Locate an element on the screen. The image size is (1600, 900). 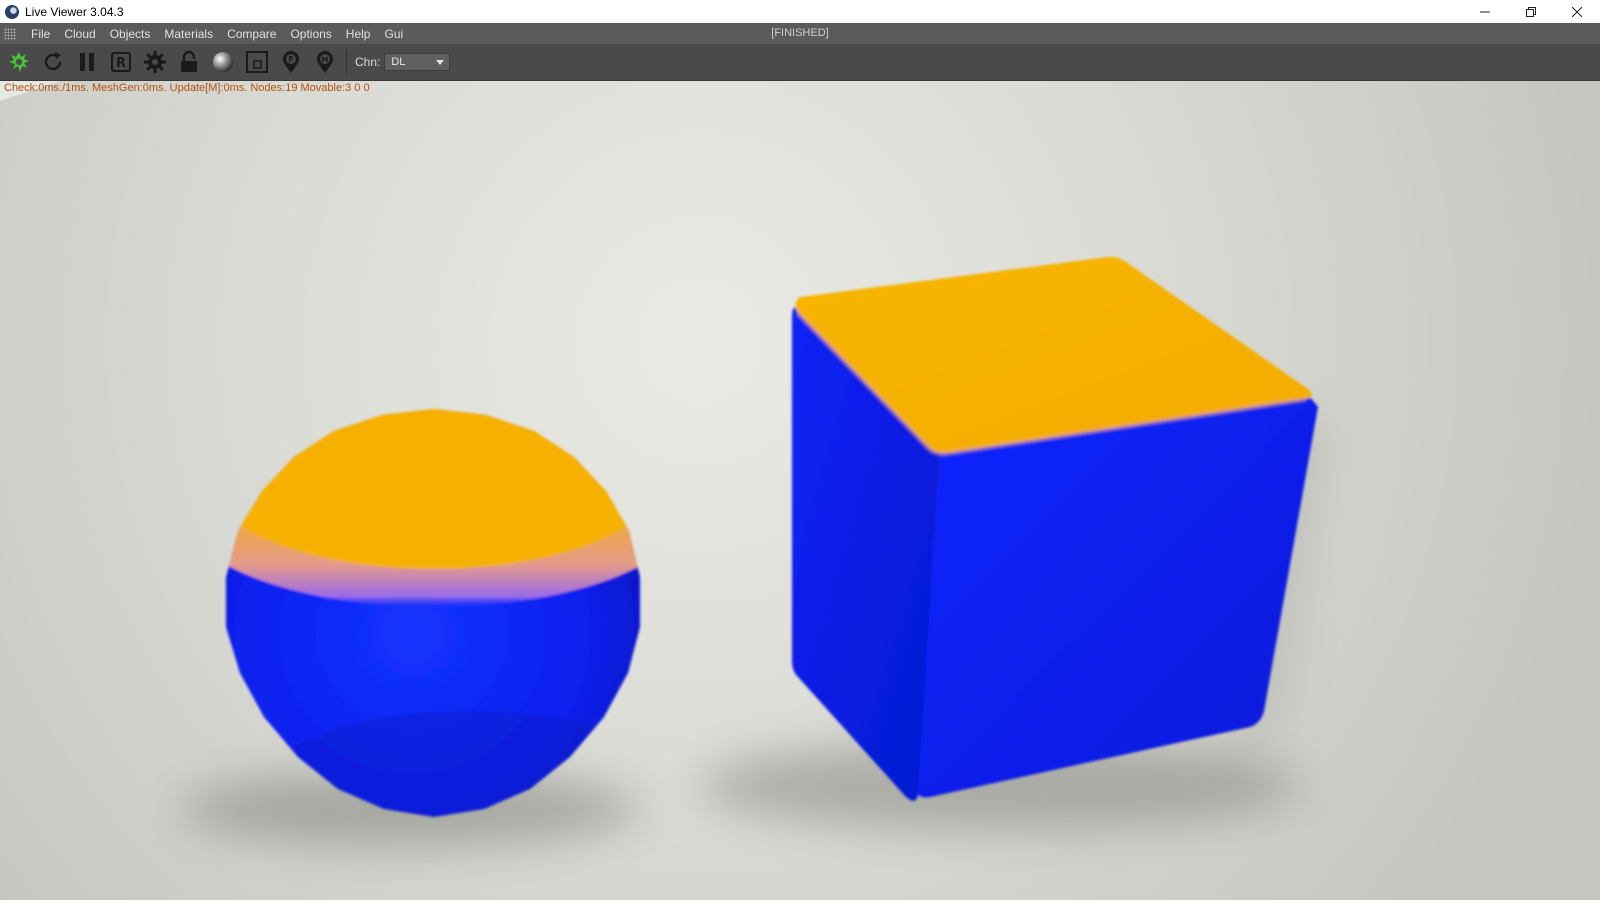
send-scene-button is located at coordinates (19, 62).